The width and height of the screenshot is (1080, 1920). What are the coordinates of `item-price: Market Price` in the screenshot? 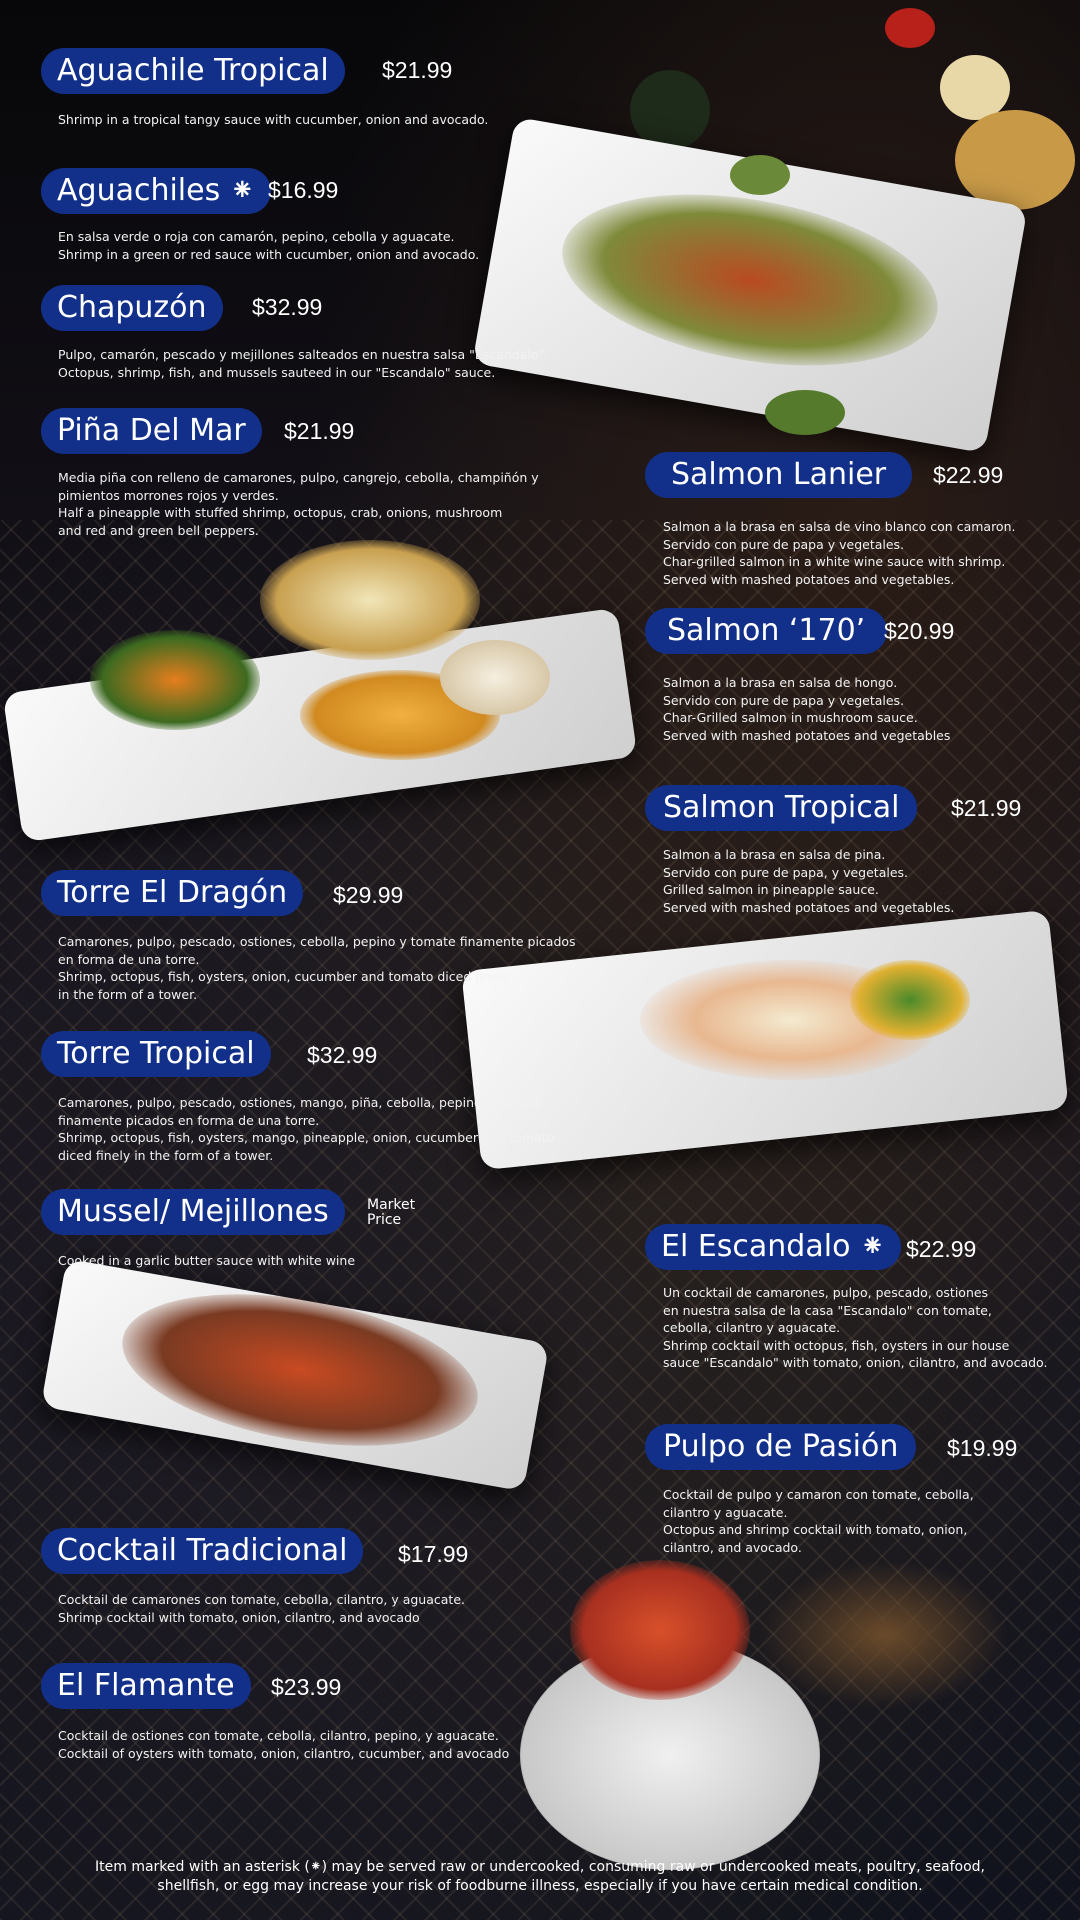 It's located at (391, 1212).